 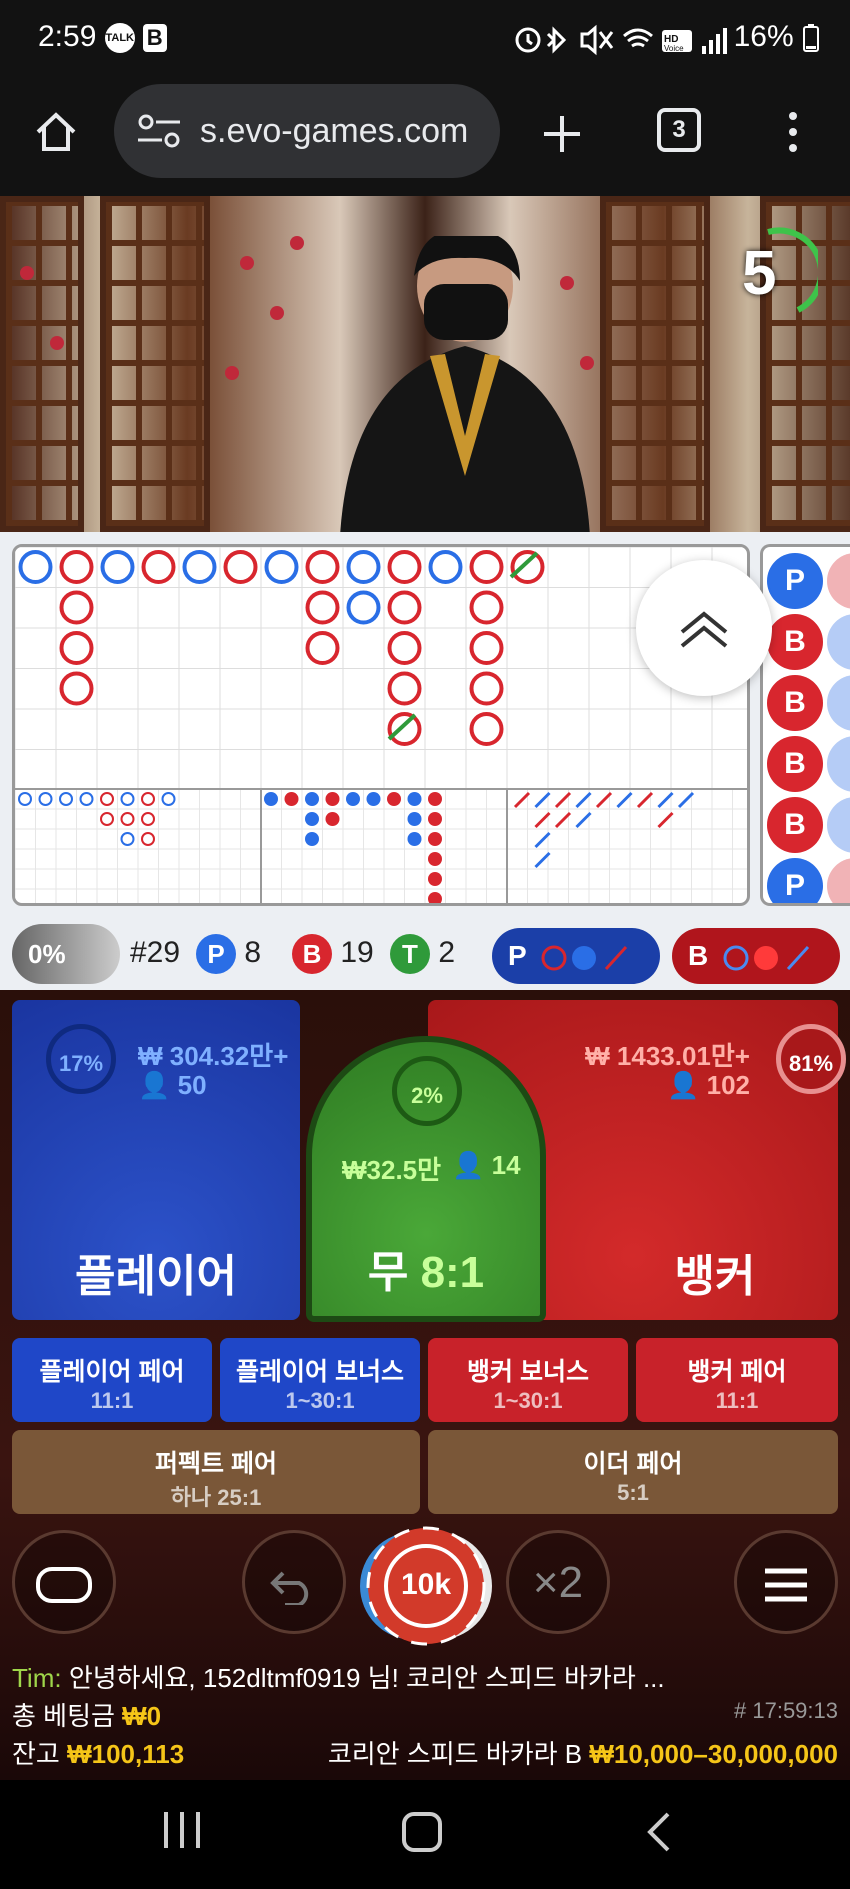 What do you see at coordinates (158, 131) in the screenshot?
I see `site-settings-icon` at bounding box center [158, 131].